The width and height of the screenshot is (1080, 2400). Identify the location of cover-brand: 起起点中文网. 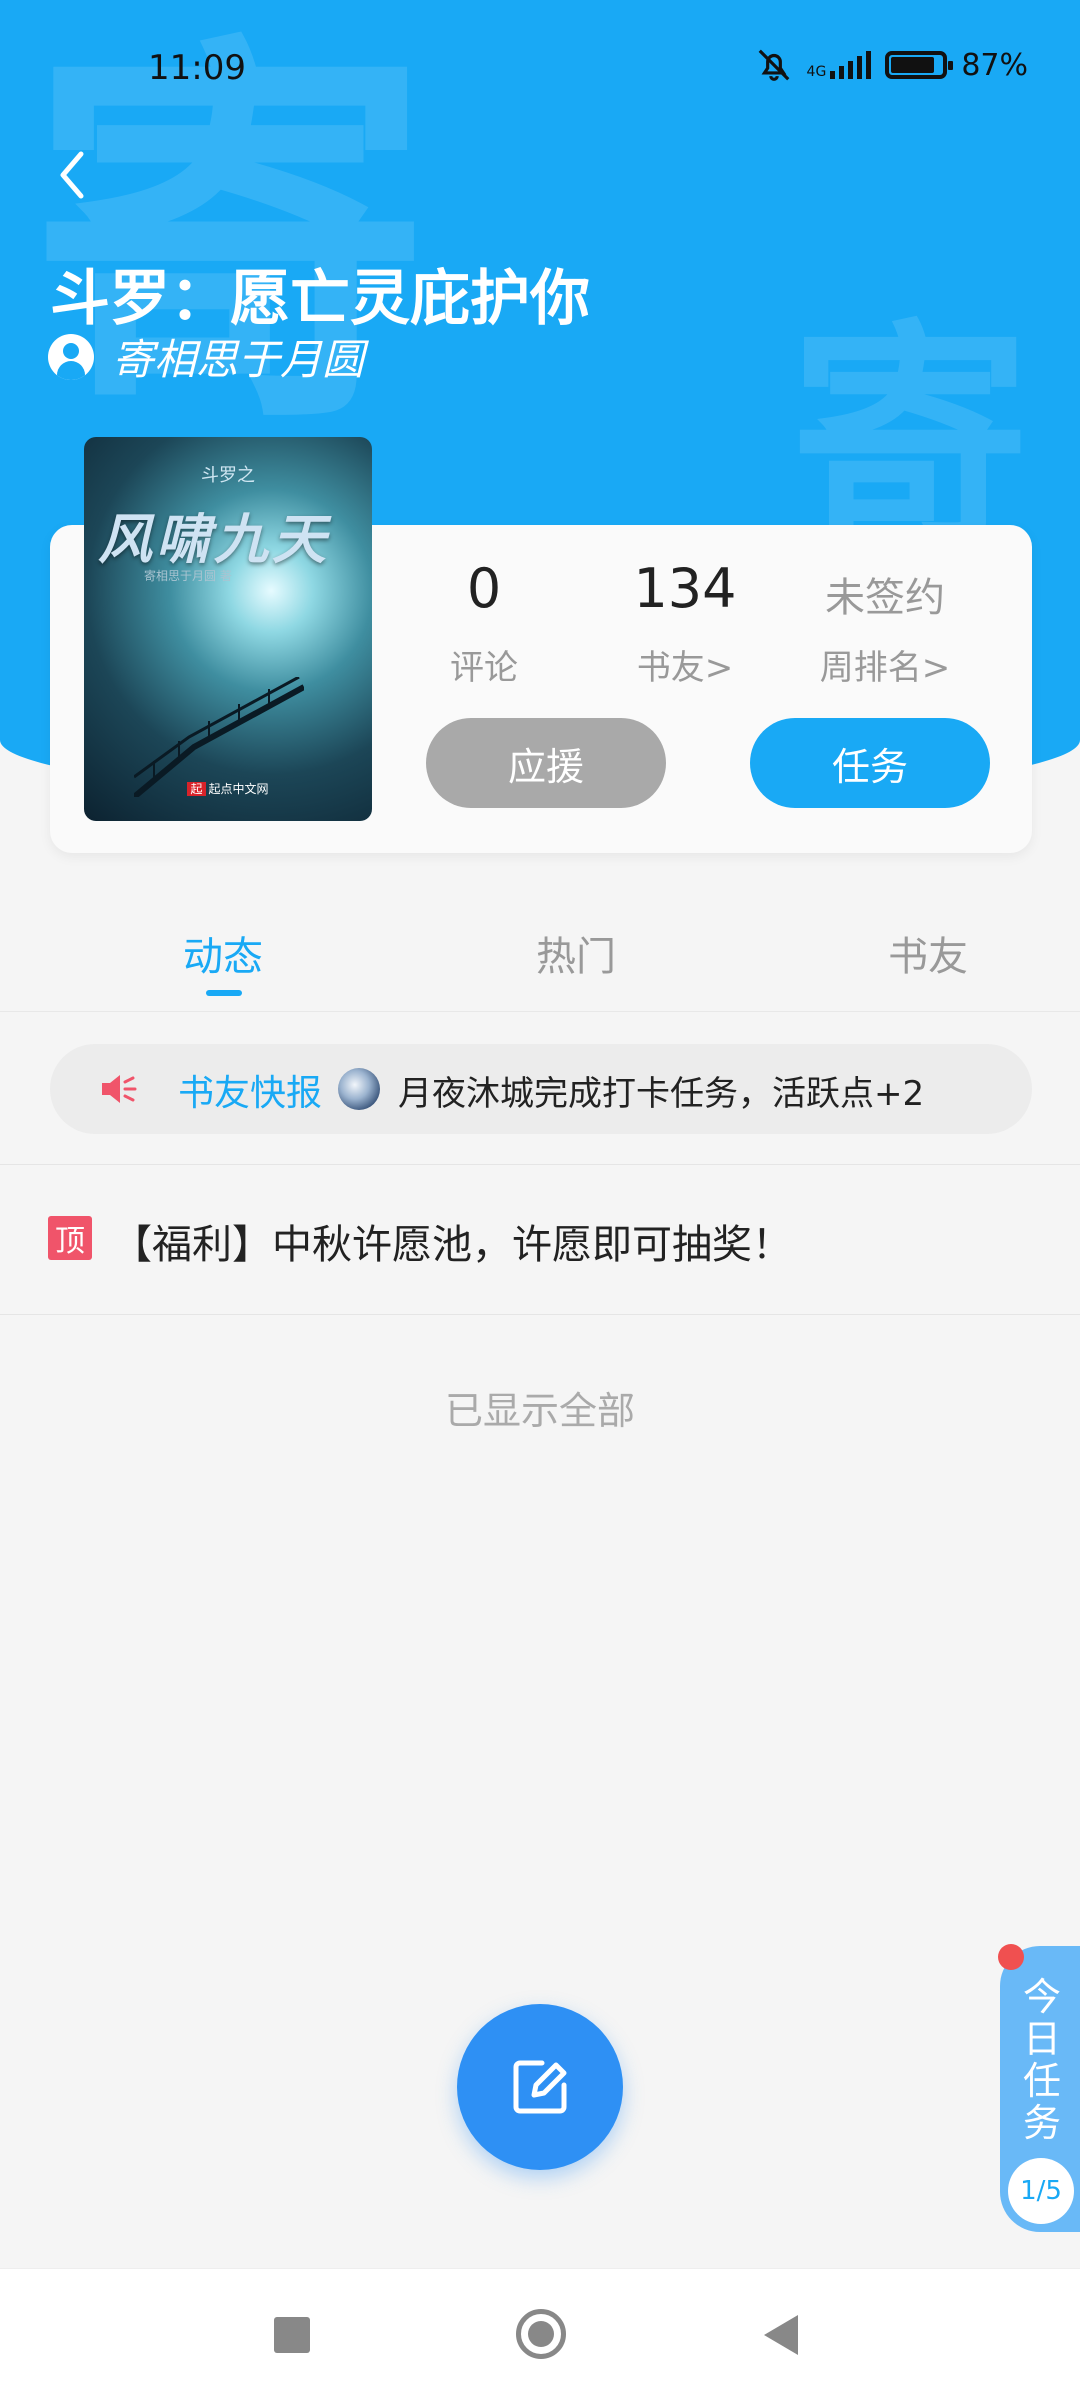
(228, 788).